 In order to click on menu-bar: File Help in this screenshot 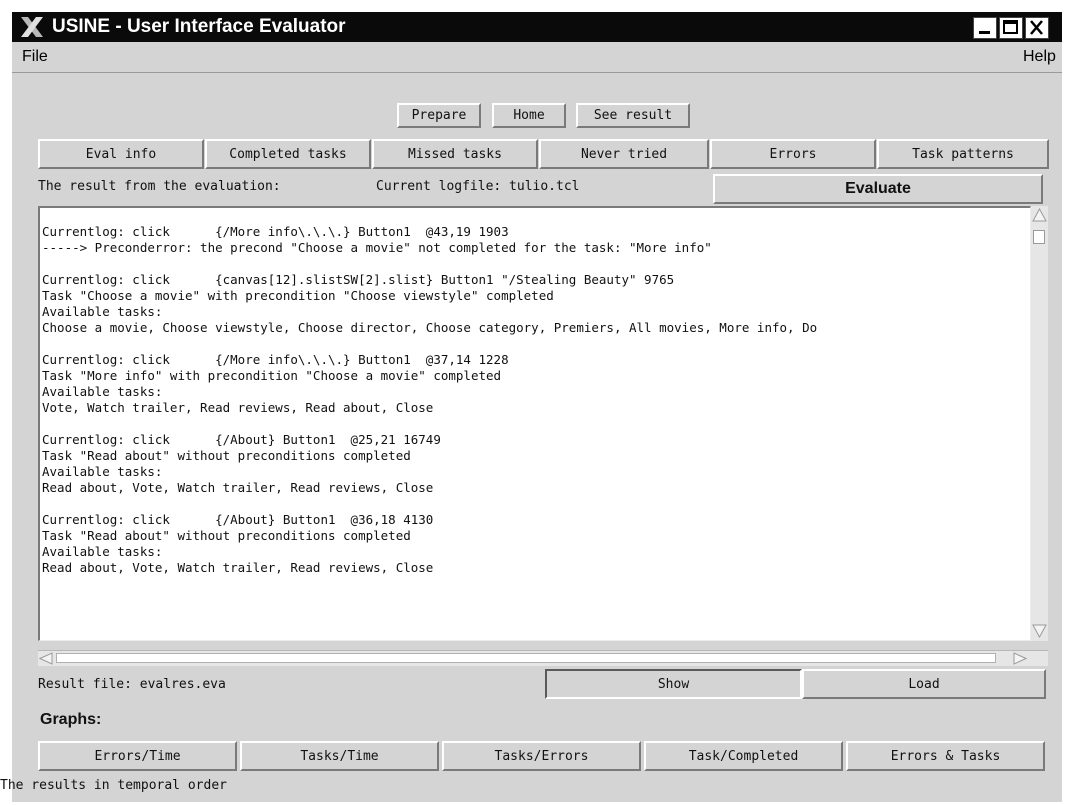, I will do `click(537, 57)`.